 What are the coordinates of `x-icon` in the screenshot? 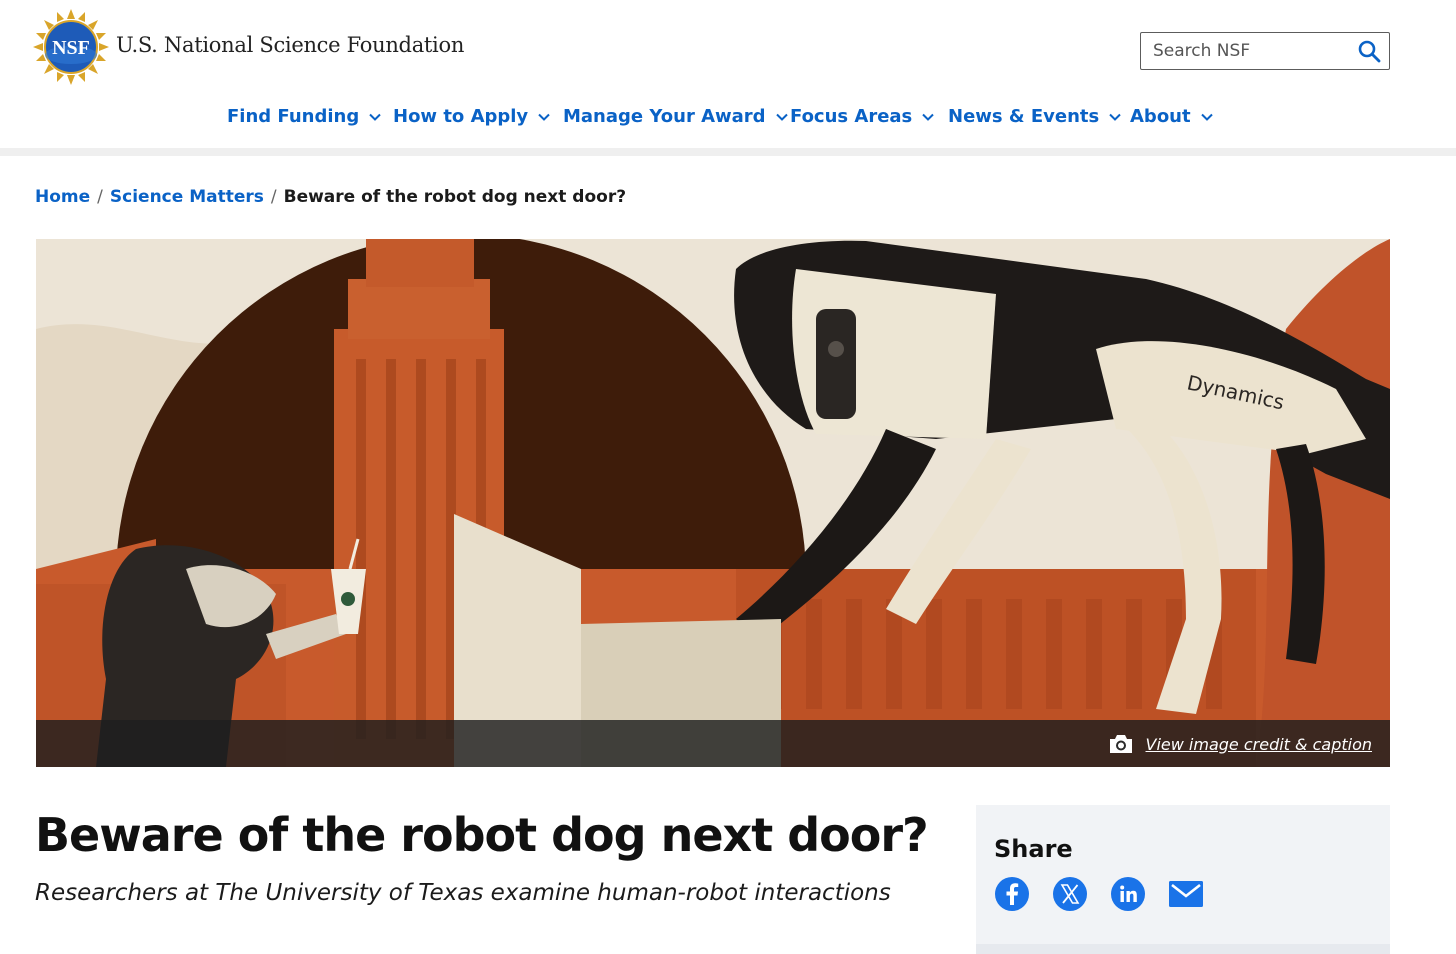 It's located at (1070, 894).